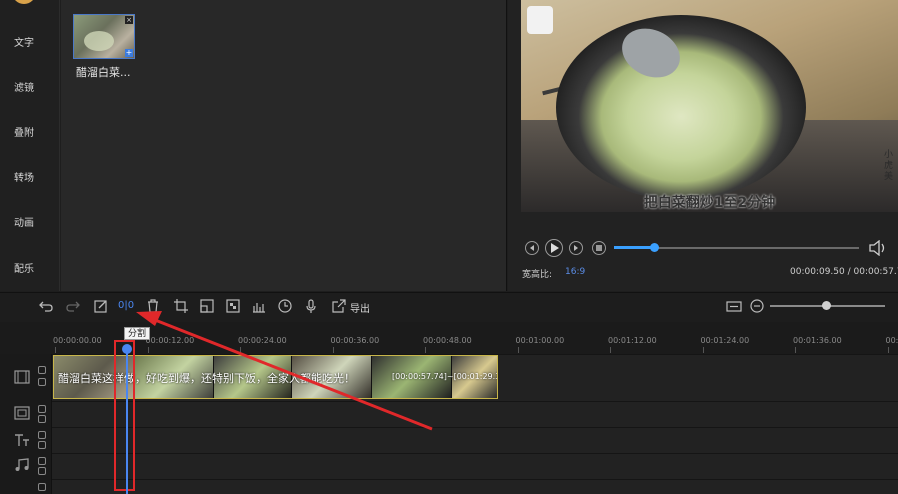 This screenshot has height=494, width=898. I want to click on sidebar-item-transition: 转场, so click(30, 176).